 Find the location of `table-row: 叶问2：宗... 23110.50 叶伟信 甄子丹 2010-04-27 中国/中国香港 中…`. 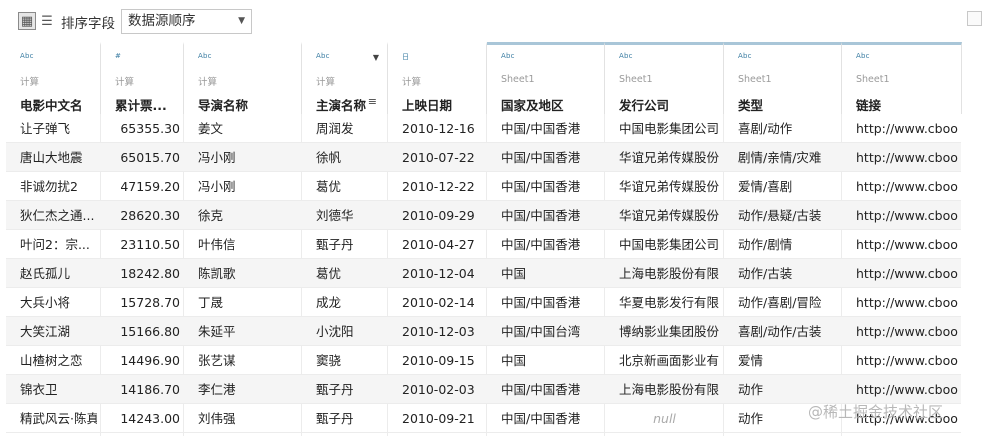

table-row: 叶问2：宗... 23110.50 叶伟信 甄子丹 2010-04-27 中国/中国香港 中… is located at coordinates (483, 244).